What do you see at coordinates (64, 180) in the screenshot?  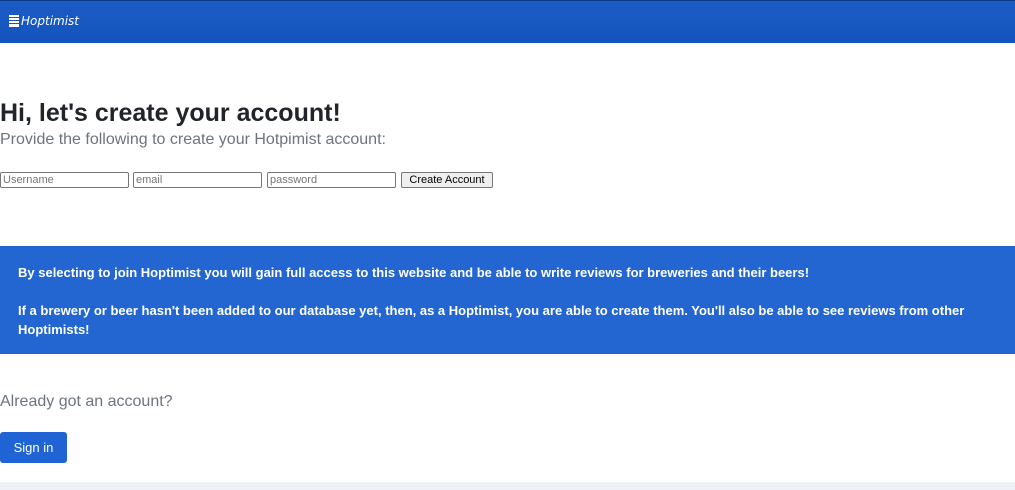 I see `username-input` at bounding box center [64, 180].